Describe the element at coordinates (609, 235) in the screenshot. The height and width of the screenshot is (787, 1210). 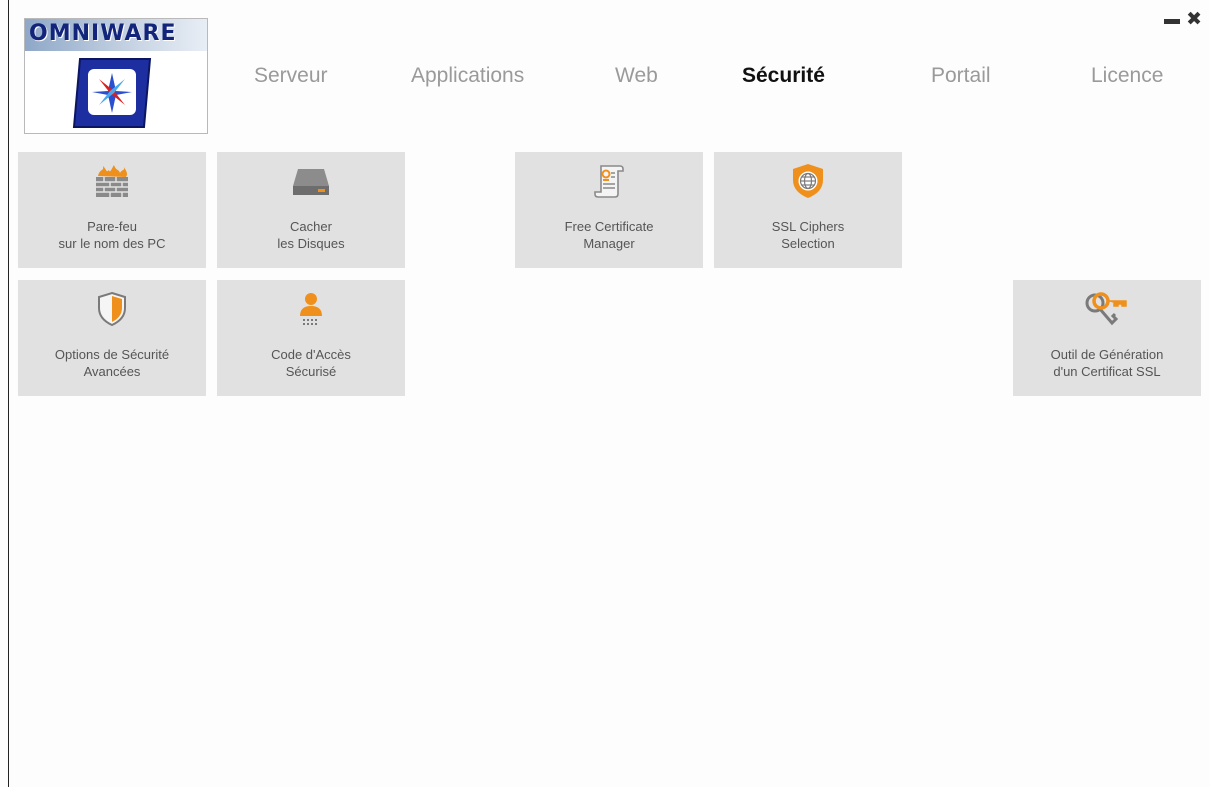
I see `tile-free-certificate-manager-label: Free Certificate Manager` at that location.